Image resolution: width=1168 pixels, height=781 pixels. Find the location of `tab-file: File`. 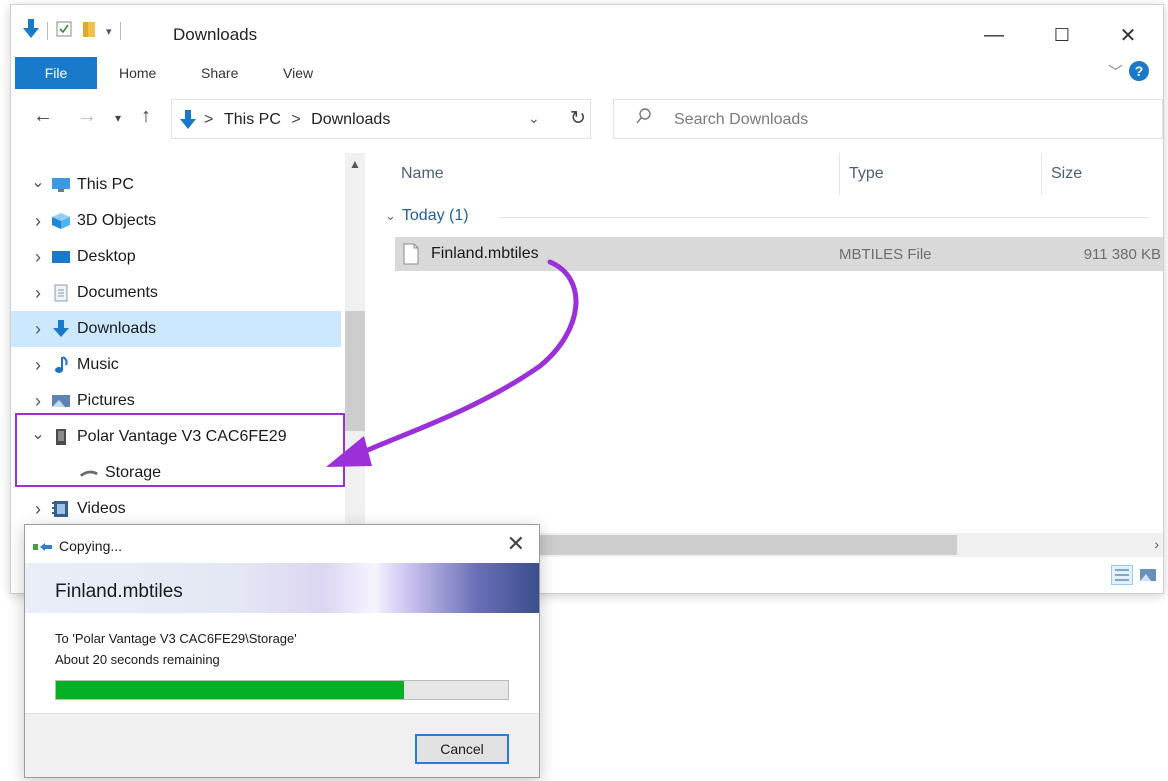

tab-file: File is located at coordinates (56, 73).